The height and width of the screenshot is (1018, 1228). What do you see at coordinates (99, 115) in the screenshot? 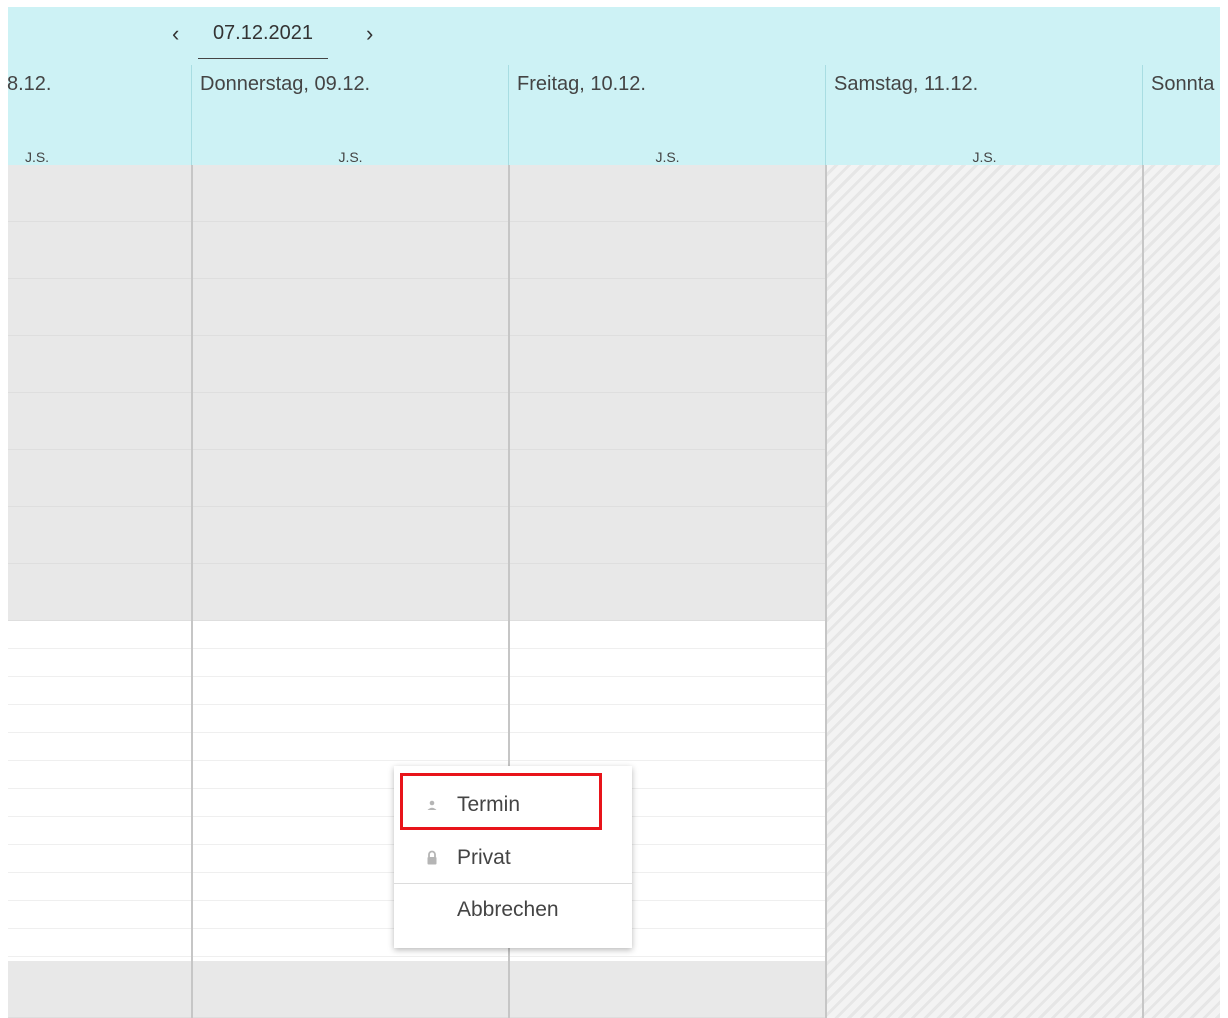
I see `day-column-header: 8.12. J.S.` at bounding box center [99, 115].